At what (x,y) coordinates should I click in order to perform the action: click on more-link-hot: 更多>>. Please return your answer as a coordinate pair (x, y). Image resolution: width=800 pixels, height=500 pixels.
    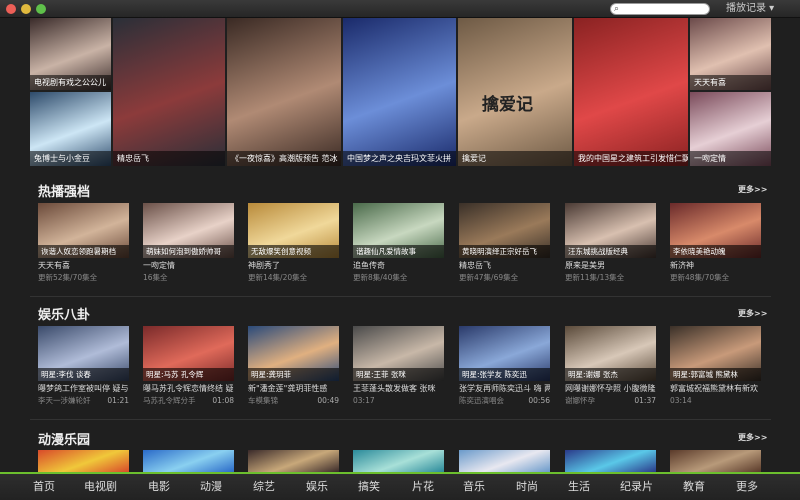
    Looking at the image, I should click on (752, 189).